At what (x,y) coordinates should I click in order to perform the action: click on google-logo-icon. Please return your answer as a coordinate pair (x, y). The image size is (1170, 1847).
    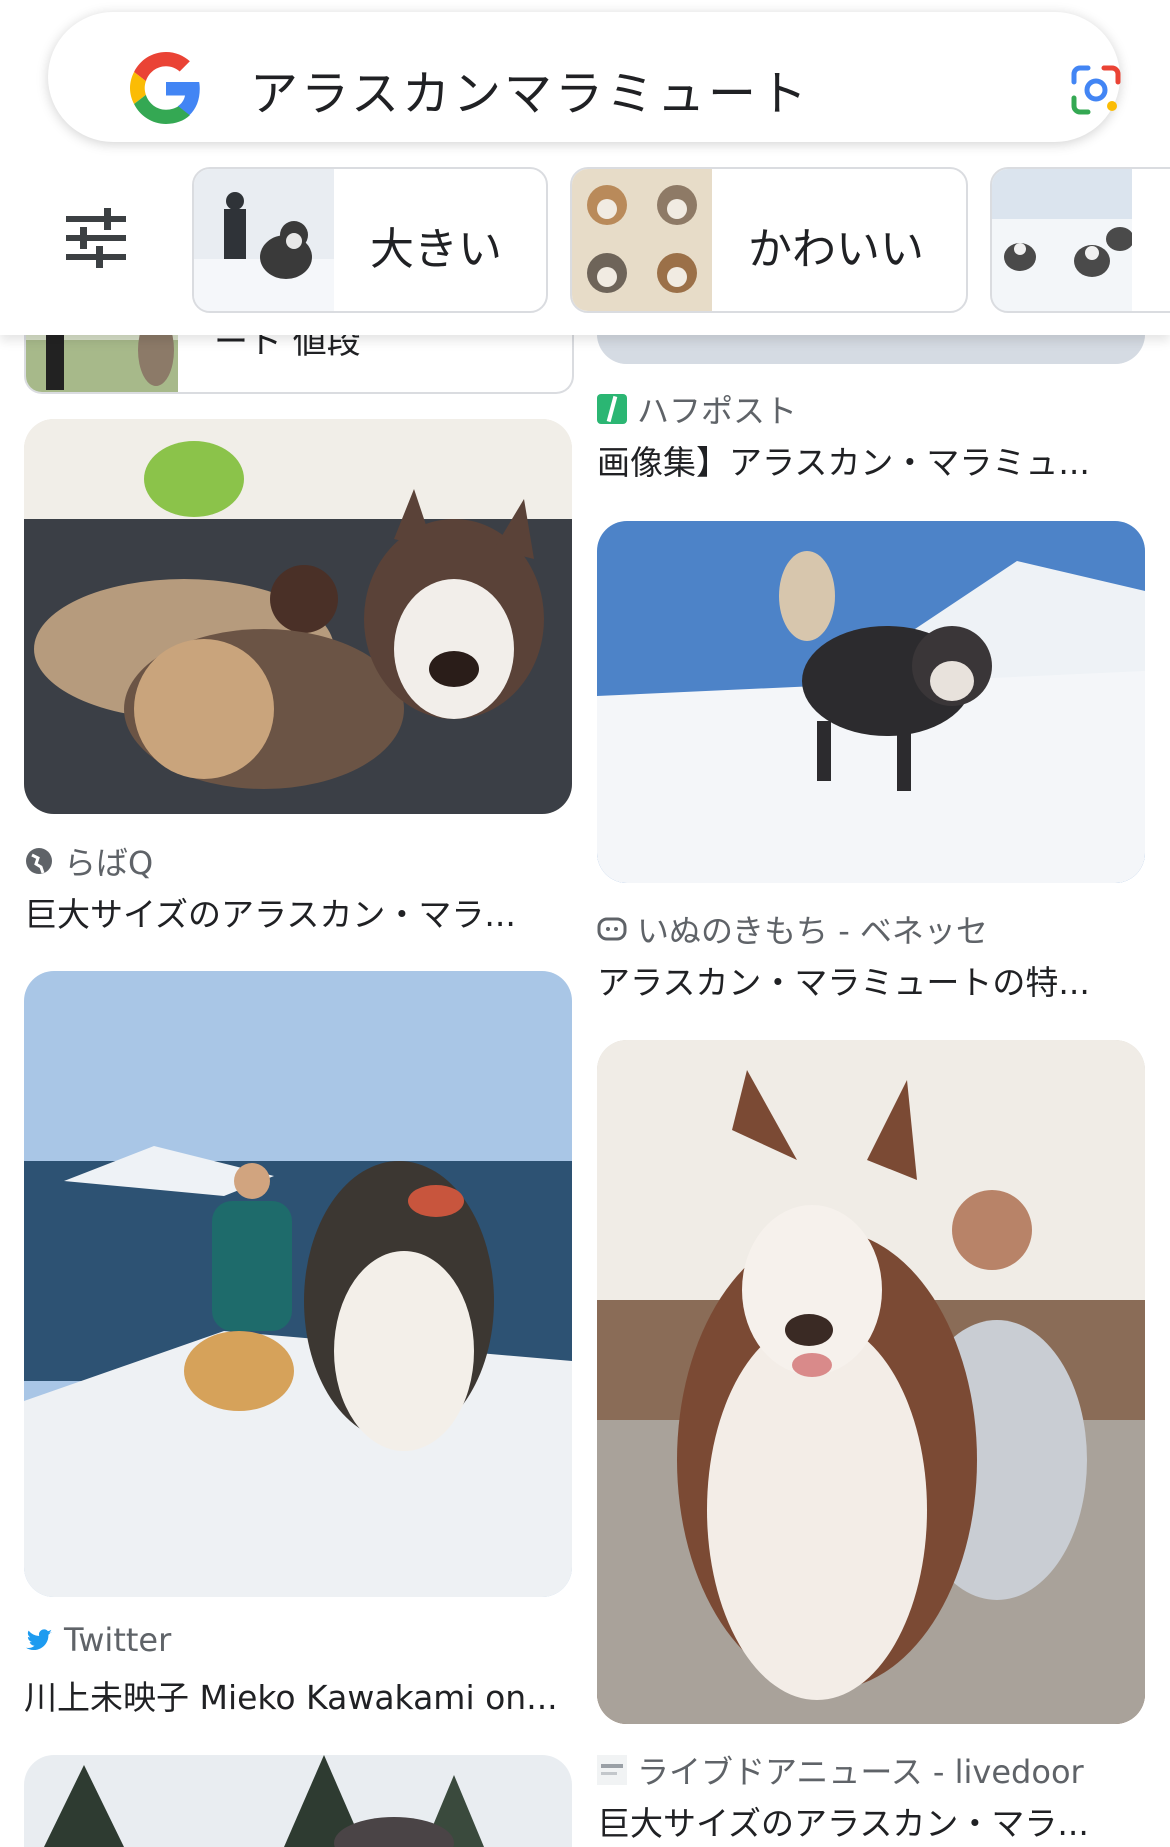
    Looking at the image, I should click on (165, 88).